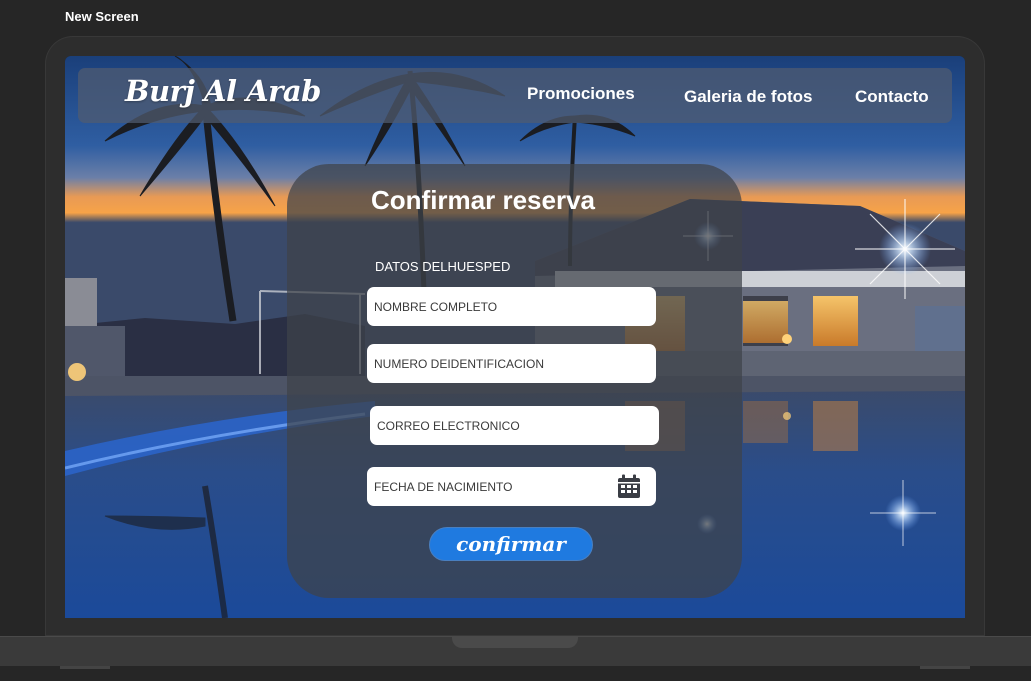  Describe the element at coordinates (515, 642) in the screenshot. I see `laptop-notch` at that location.